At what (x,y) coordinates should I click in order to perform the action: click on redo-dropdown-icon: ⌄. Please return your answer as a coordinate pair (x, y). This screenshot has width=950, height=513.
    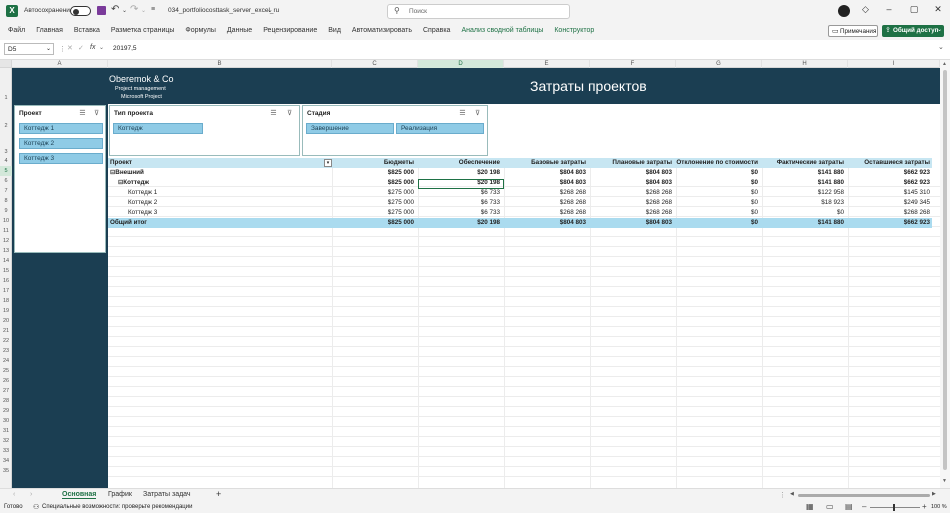
    Looking at the image, I should click on (143, 10).